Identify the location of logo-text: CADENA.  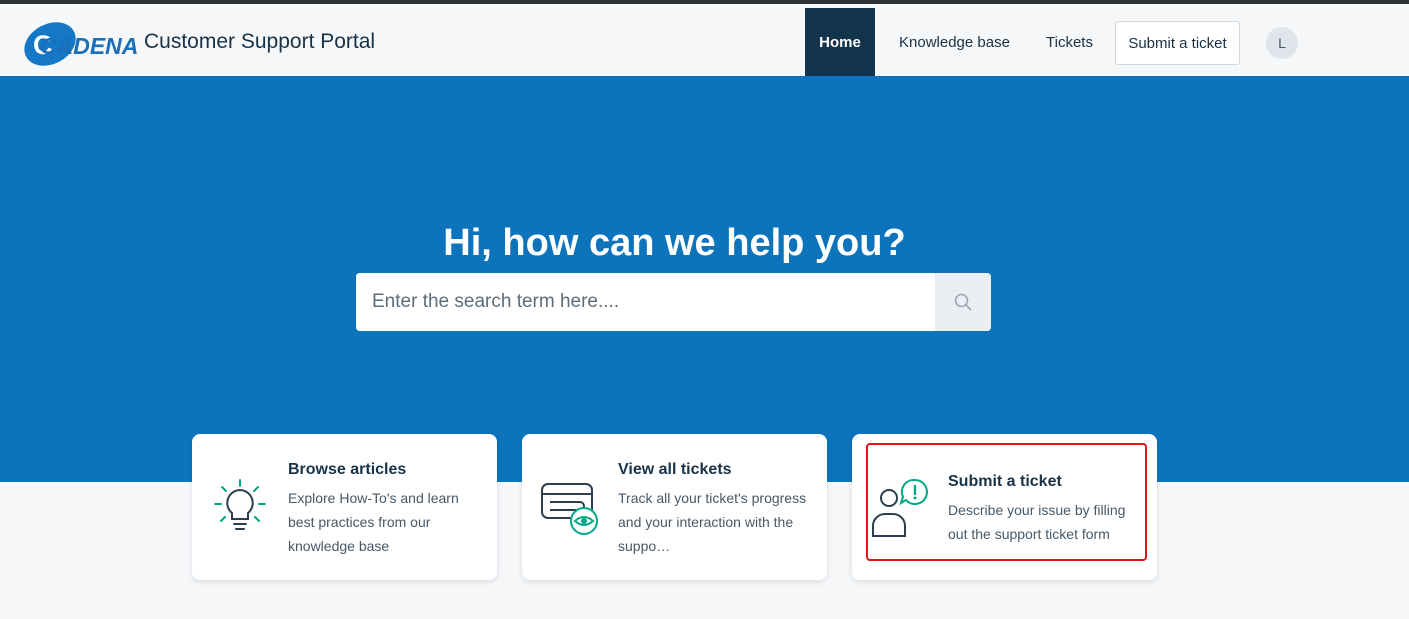
(89, 46).